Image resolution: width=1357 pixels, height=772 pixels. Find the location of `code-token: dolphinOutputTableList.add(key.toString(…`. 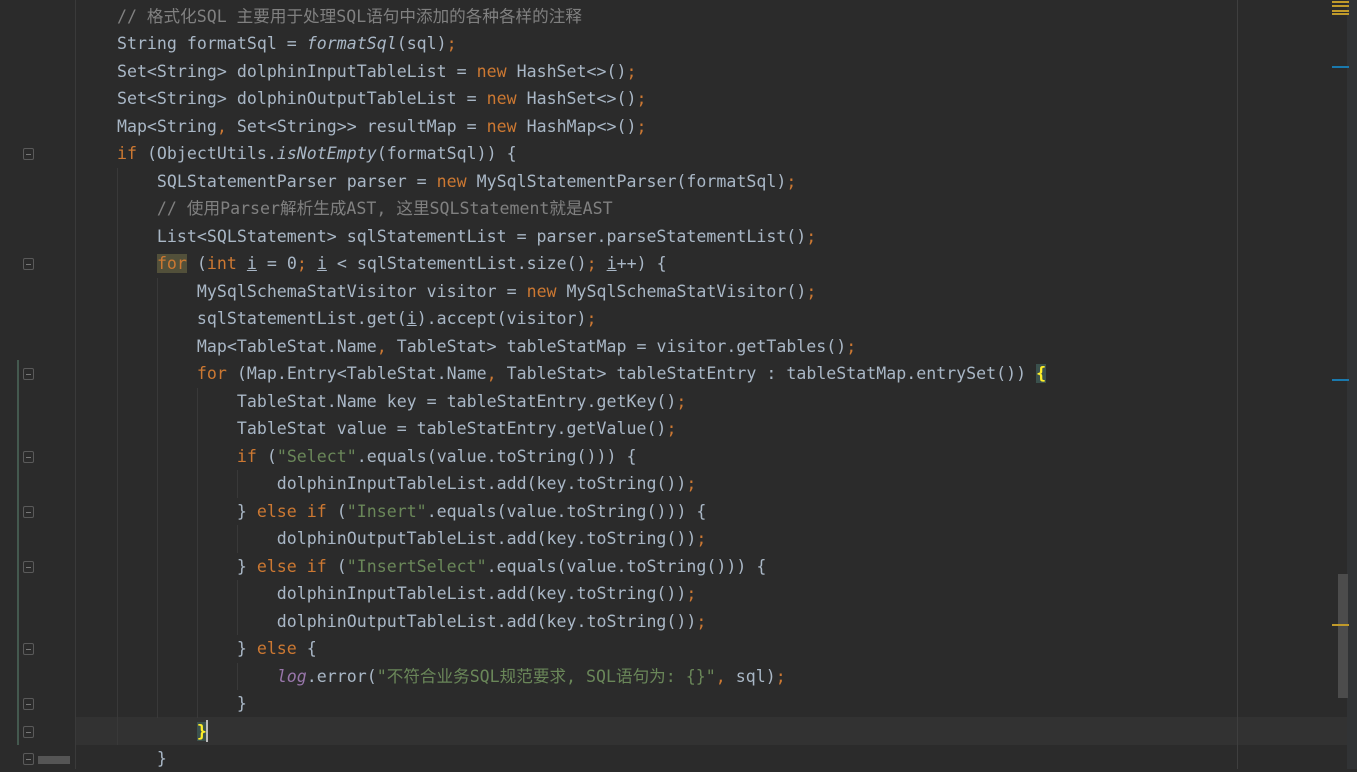

code-token: dolphinOutputTableList.add(key.toString(… is located at coordinates (387, 621).